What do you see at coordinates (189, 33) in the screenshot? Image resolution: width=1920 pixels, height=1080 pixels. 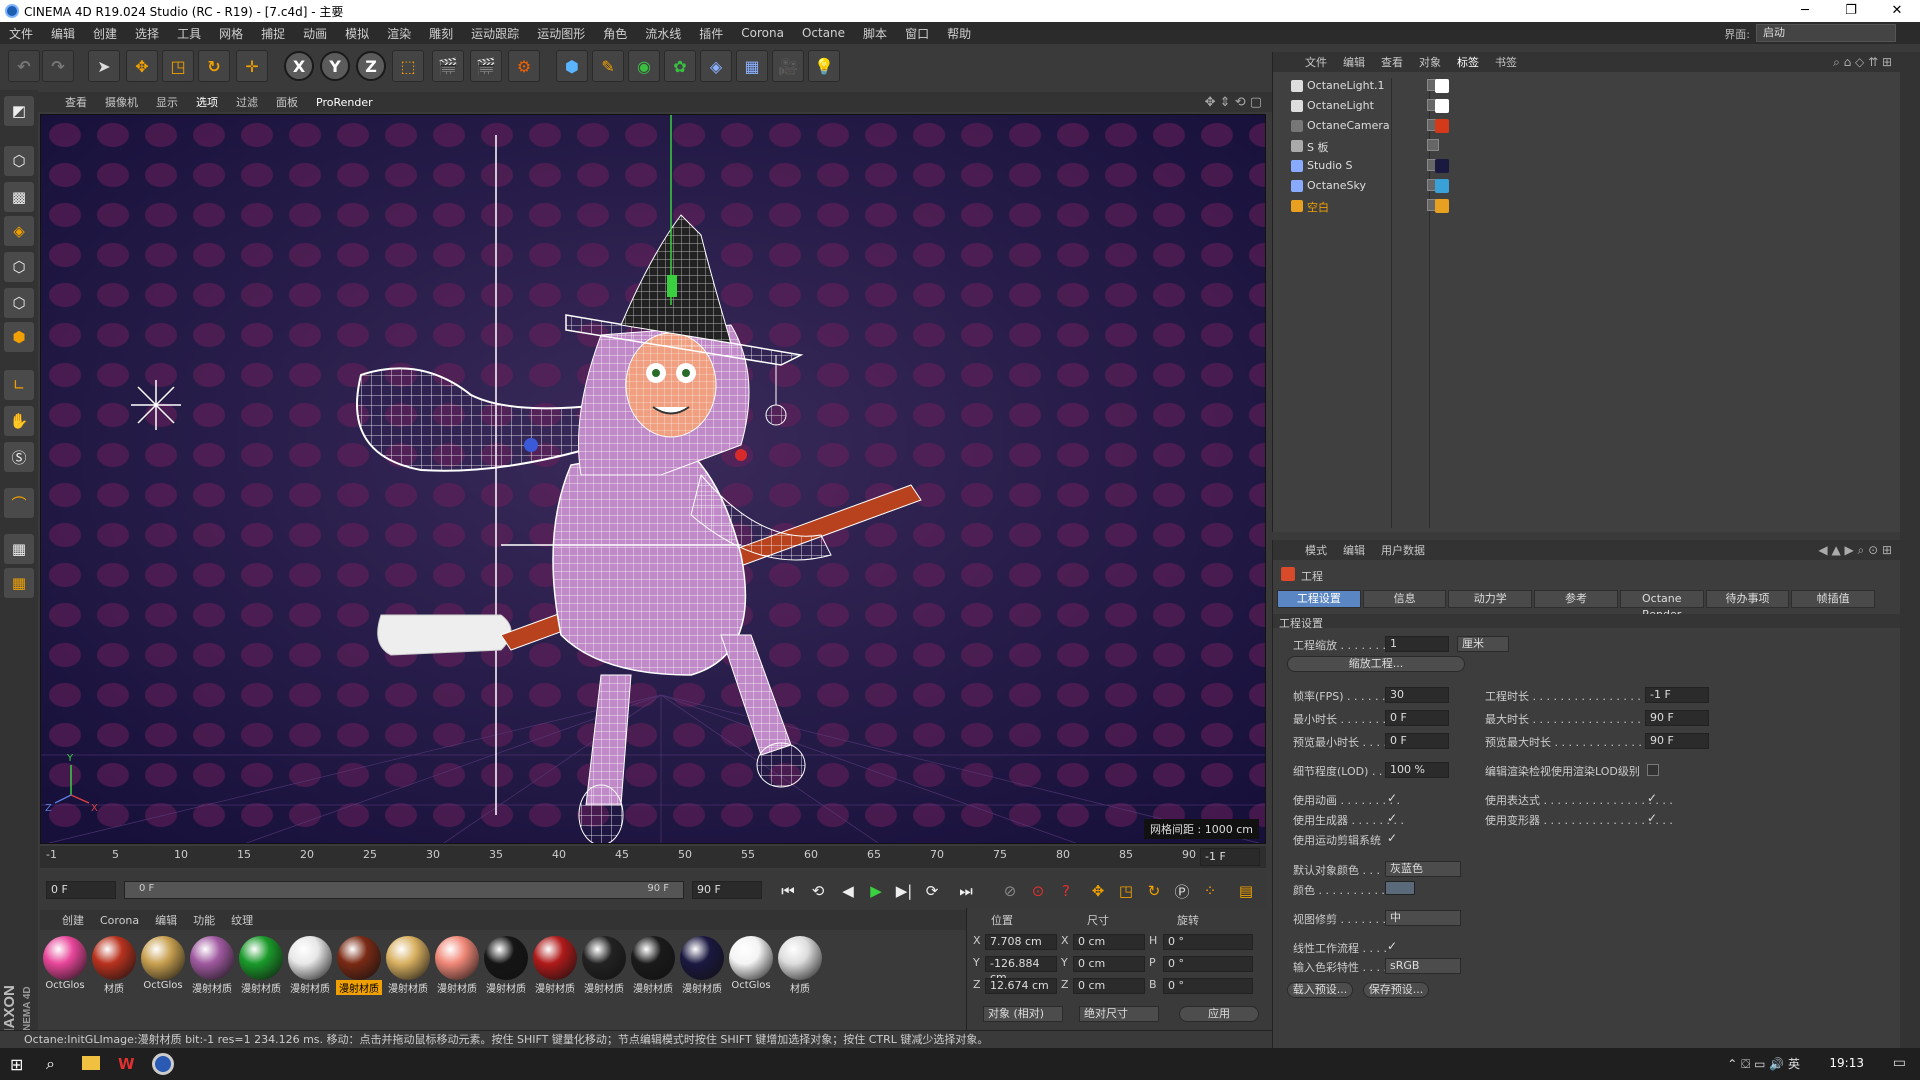 I see `menu-tools: 工具` at bounding box center [189, 33].